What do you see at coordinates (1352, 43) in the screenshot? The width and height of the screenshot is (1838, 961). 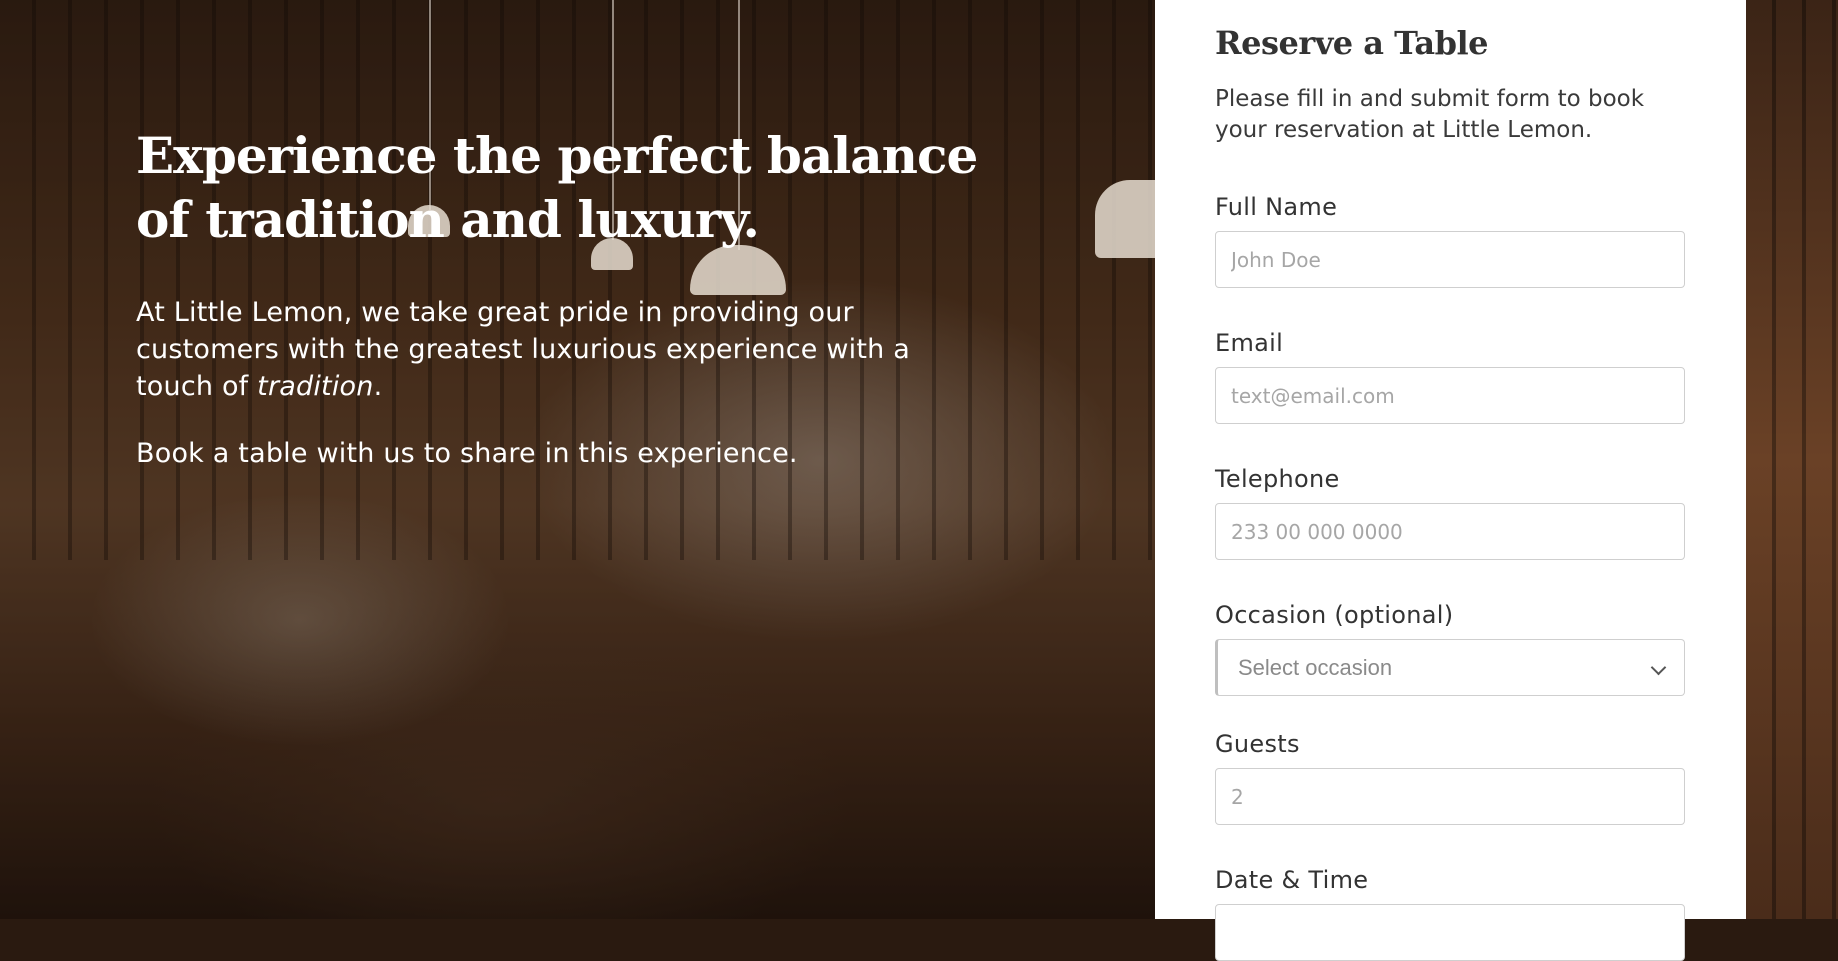 I see `form-title: Reserve a Table` at bounding box center [1352, 43].